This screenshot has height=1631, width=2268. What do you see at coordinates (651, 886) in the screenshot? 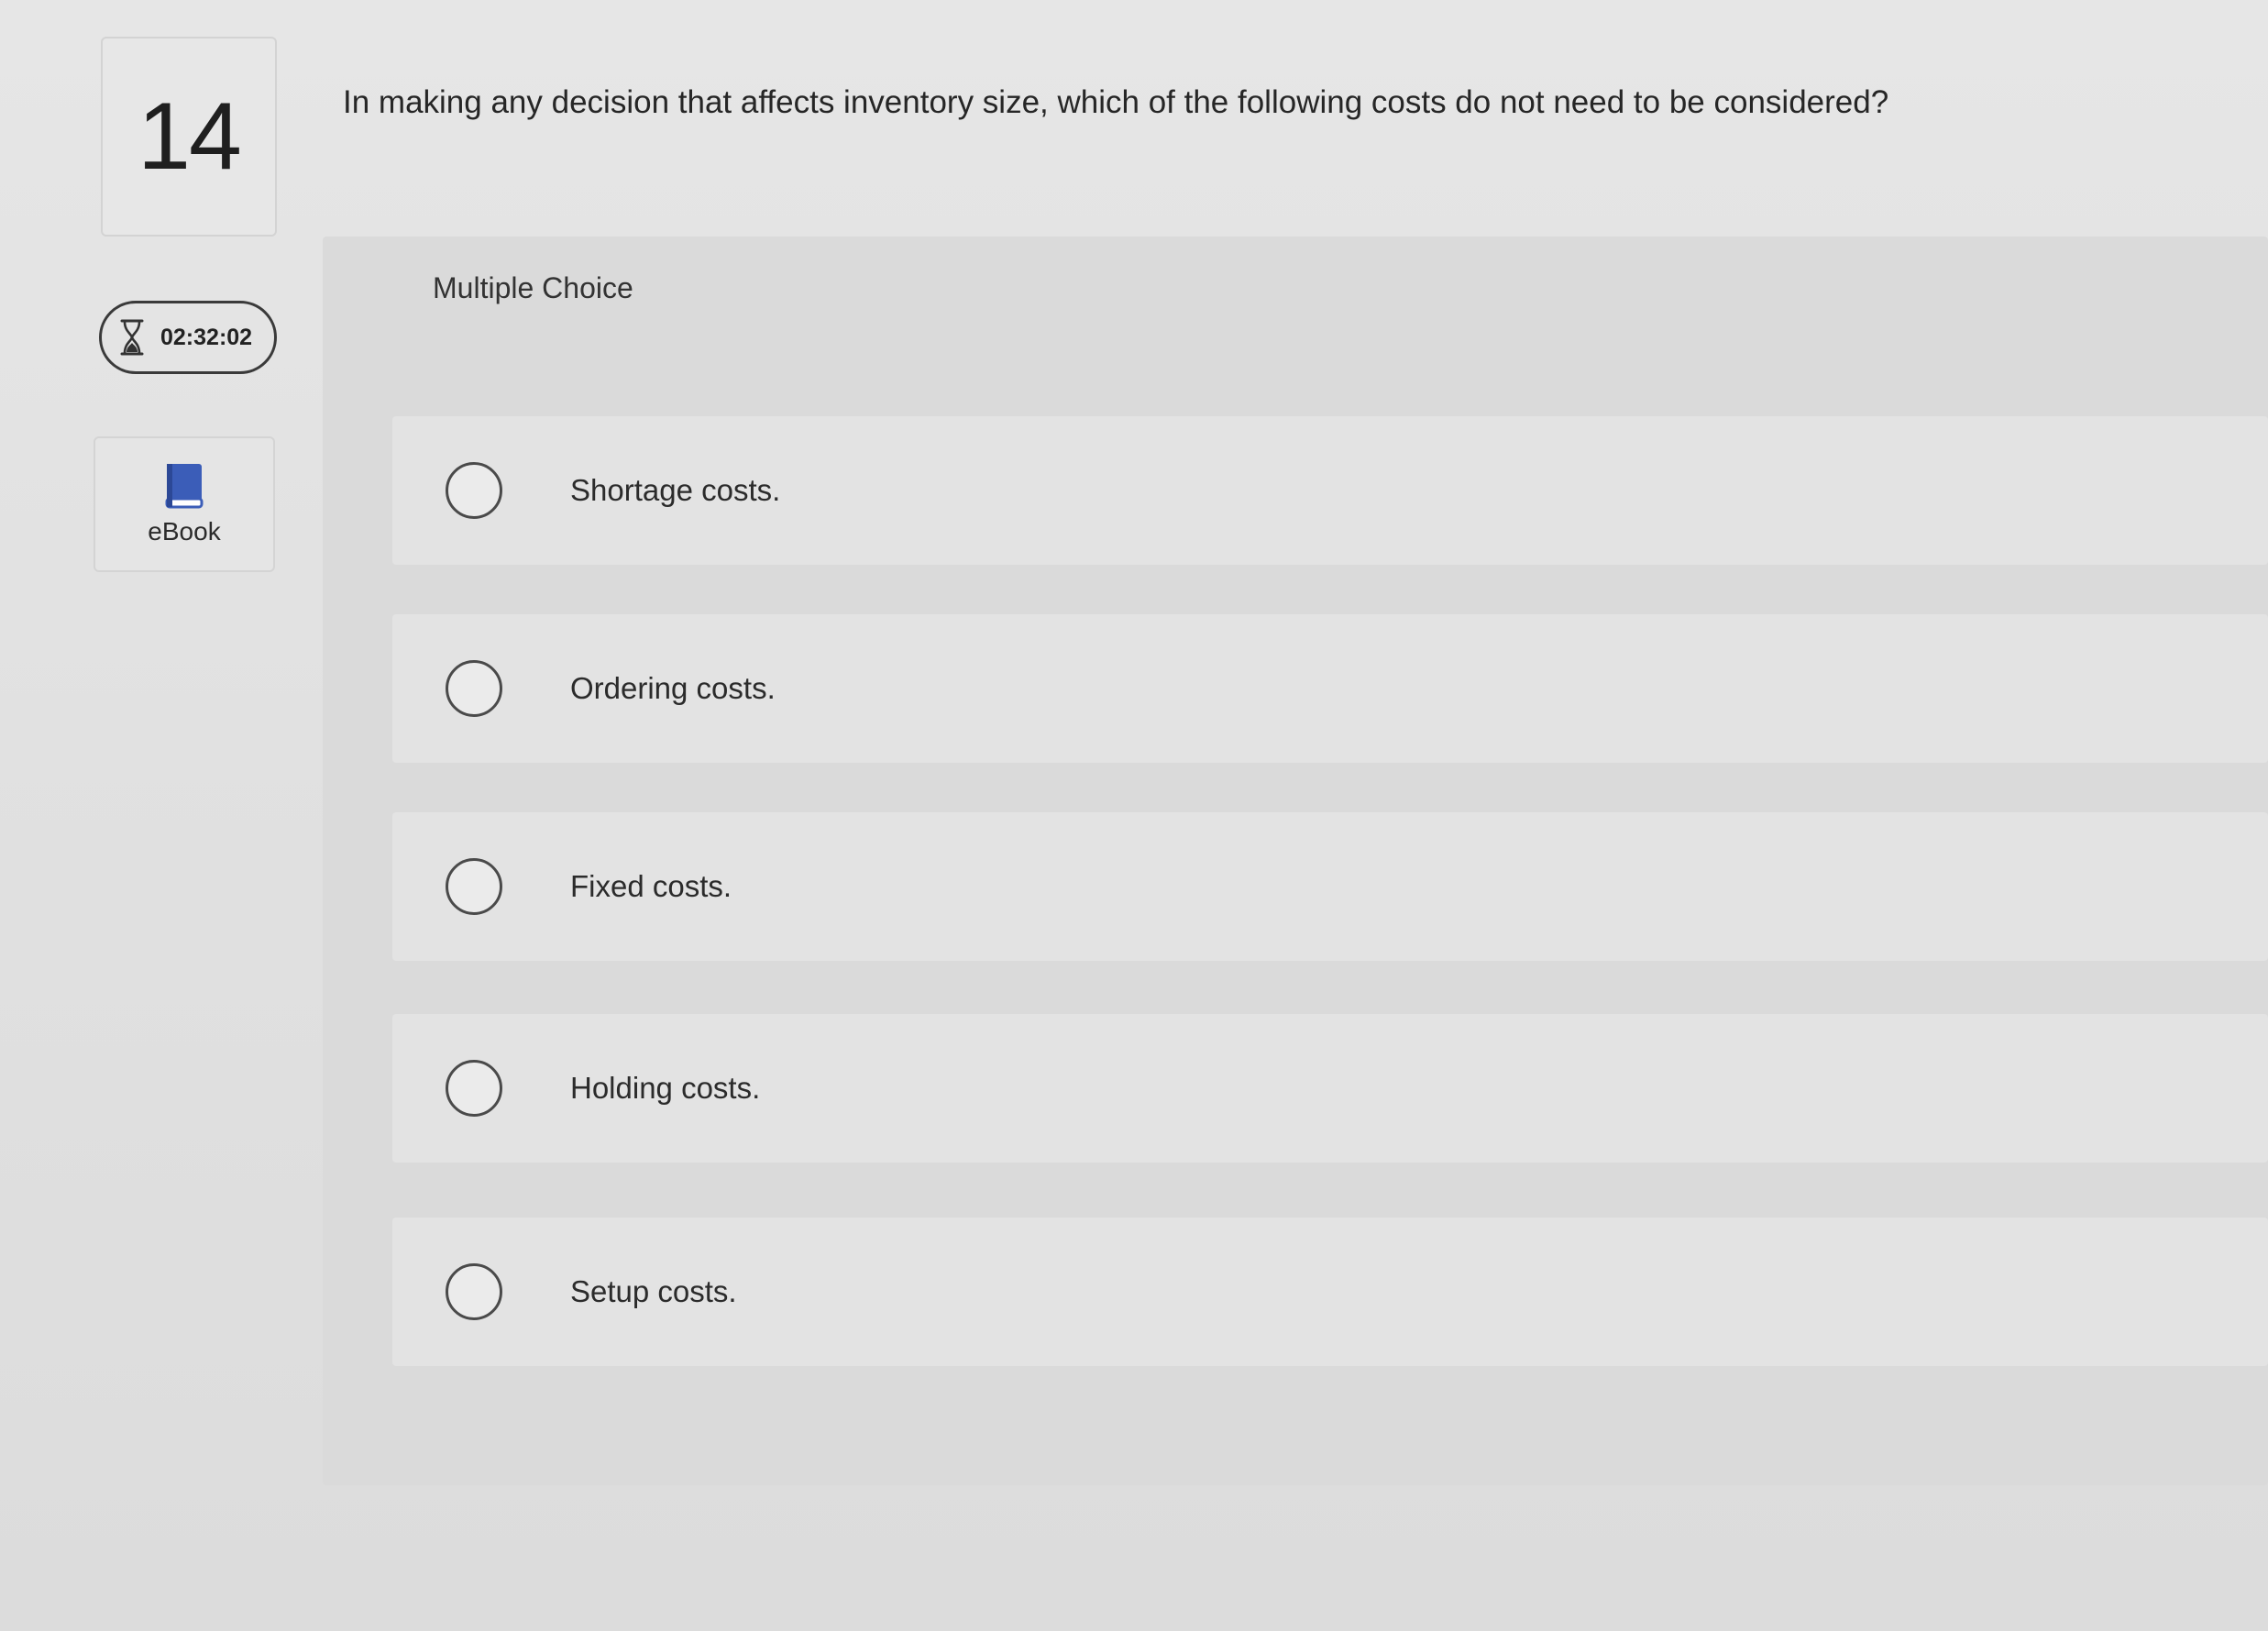
I see `choice-label: Fixed costs.` at bounding box center [651, 886].